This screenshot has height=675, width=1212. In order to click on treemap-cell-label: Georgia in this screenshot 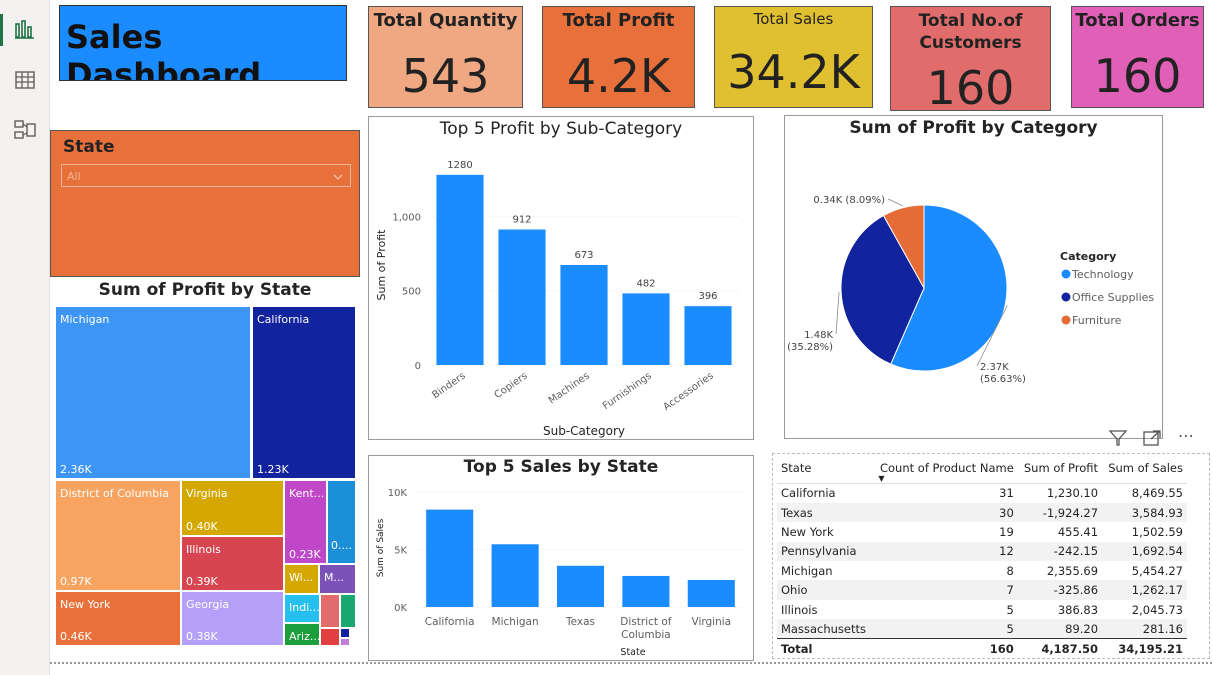, I will do `click(208, 604)`.